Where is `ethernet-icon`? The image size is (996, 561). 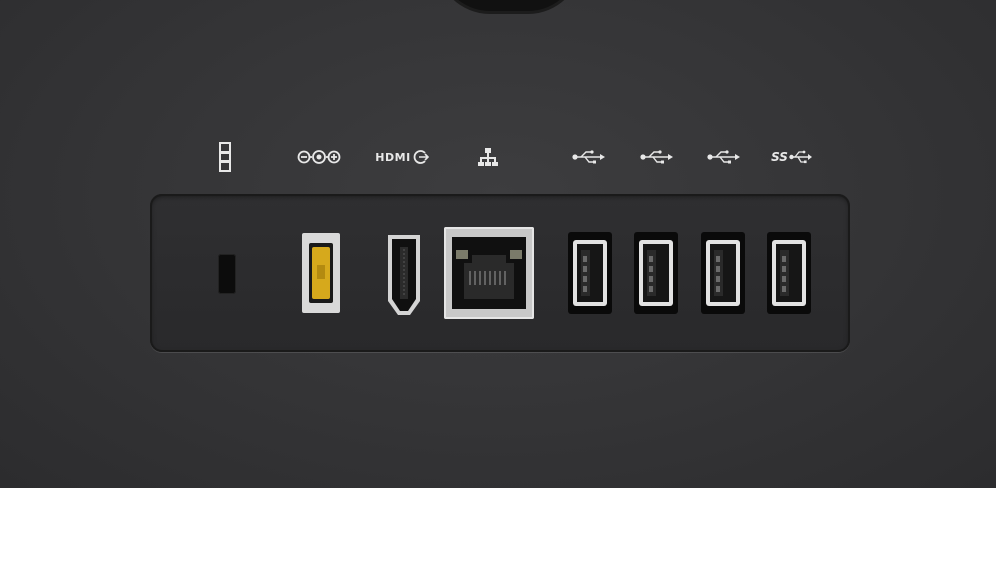
ethernet-icon is located at coordinates (488, 157).